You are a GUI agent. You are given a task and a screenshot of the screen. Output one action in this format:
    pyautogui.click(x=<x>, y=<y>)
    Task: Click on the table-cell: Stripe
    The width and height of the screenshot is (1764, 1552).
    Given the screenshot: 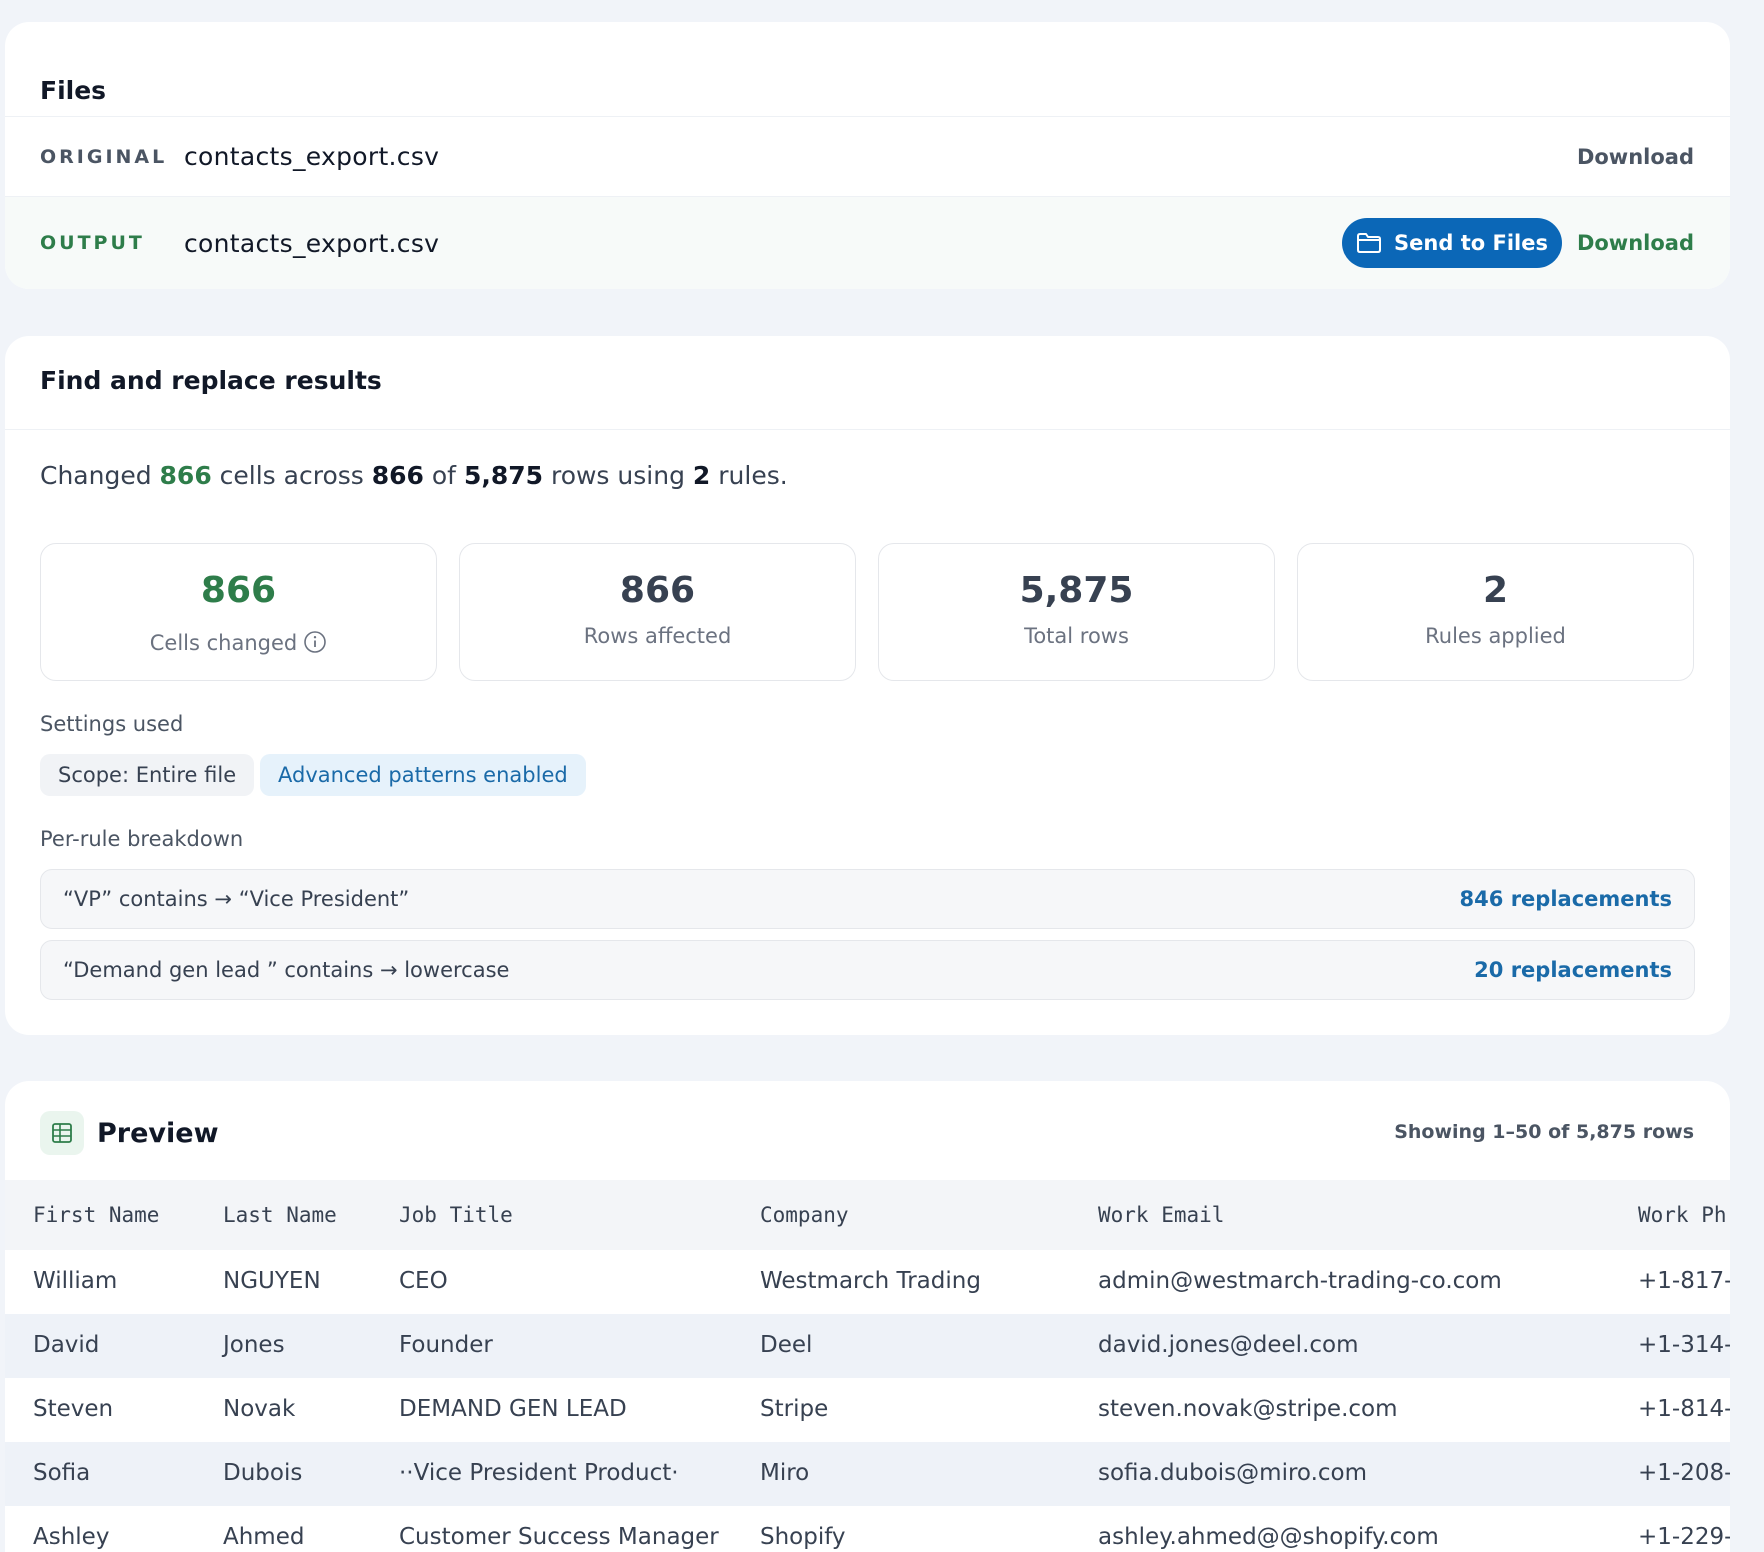 What is the action you would take?
    pyautogui.click(x=794, y=1409)
    